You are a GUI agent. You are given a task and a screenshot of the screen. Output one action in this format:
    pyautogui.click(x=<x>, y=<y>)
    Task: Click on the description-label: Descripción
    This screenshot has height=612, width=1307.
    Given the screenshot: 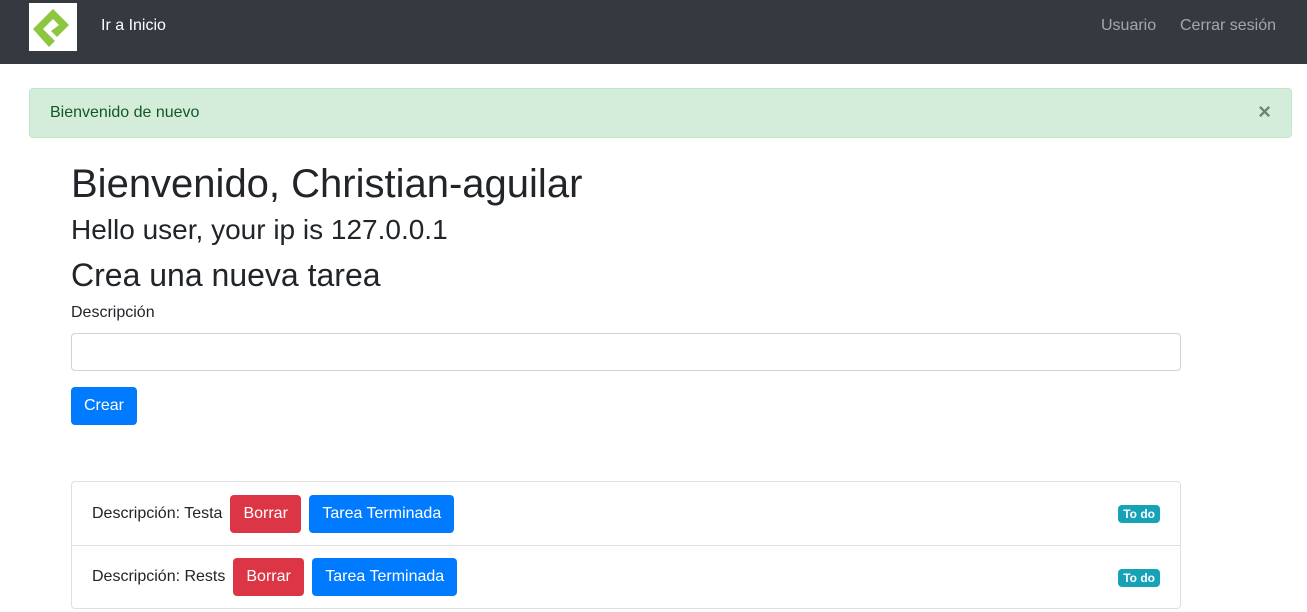 What is the action you would take?
    pyautogui.click(x=113, y=312)
    